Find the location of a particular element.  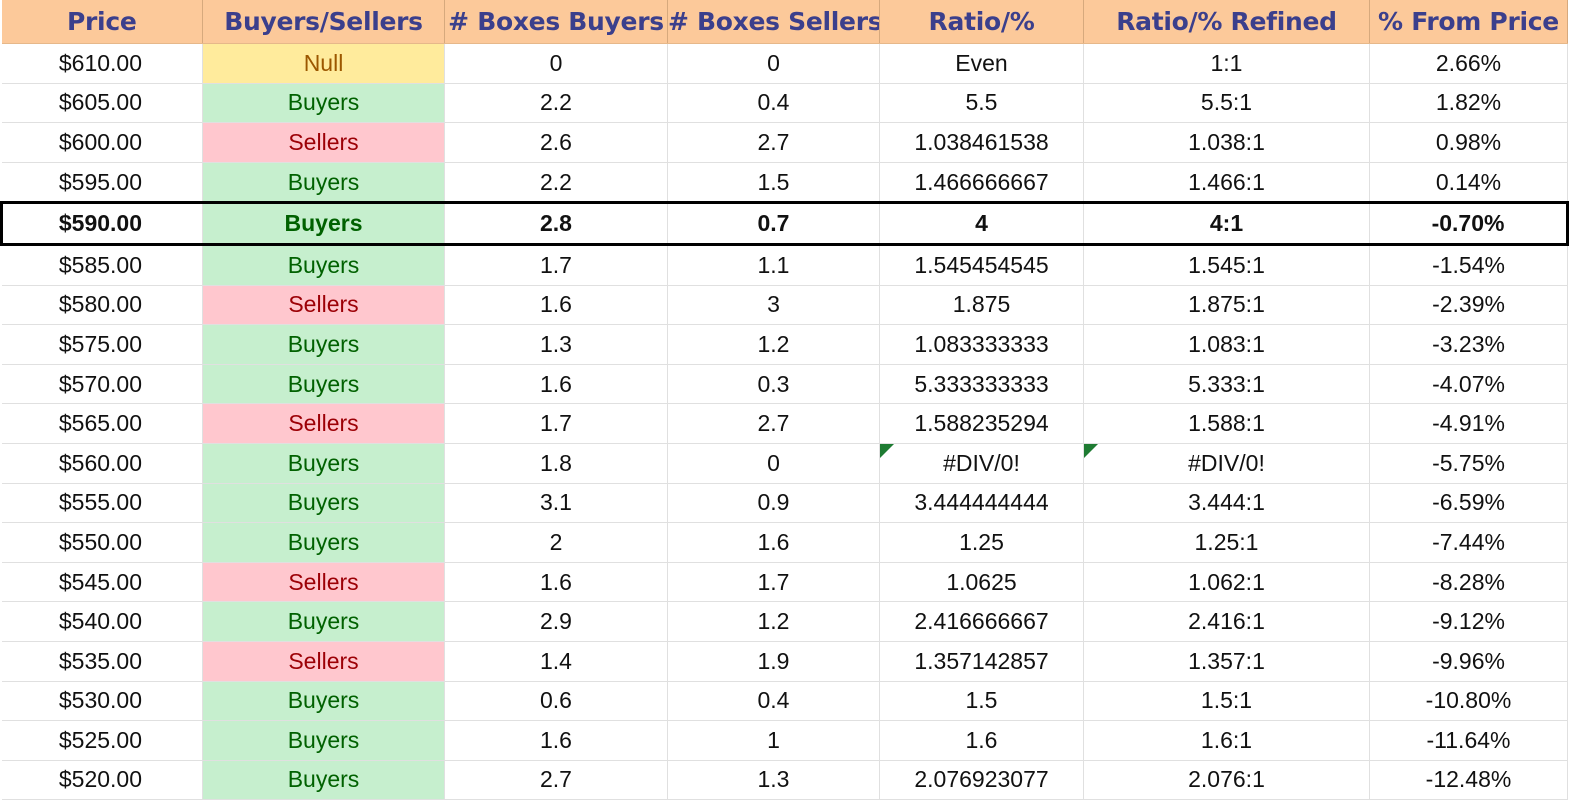

ratio-cell: 5.333333333 is located at coordinates (981, 384).